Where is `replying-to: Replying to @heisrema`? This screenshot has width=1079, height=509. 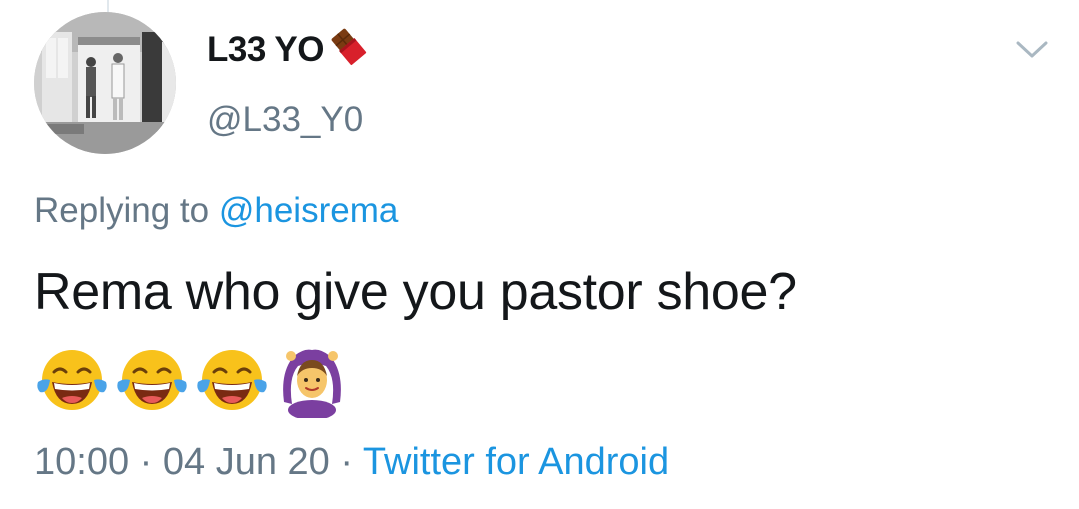
replying-to: Replying to @heisrema is located at coordinates (216, 211).